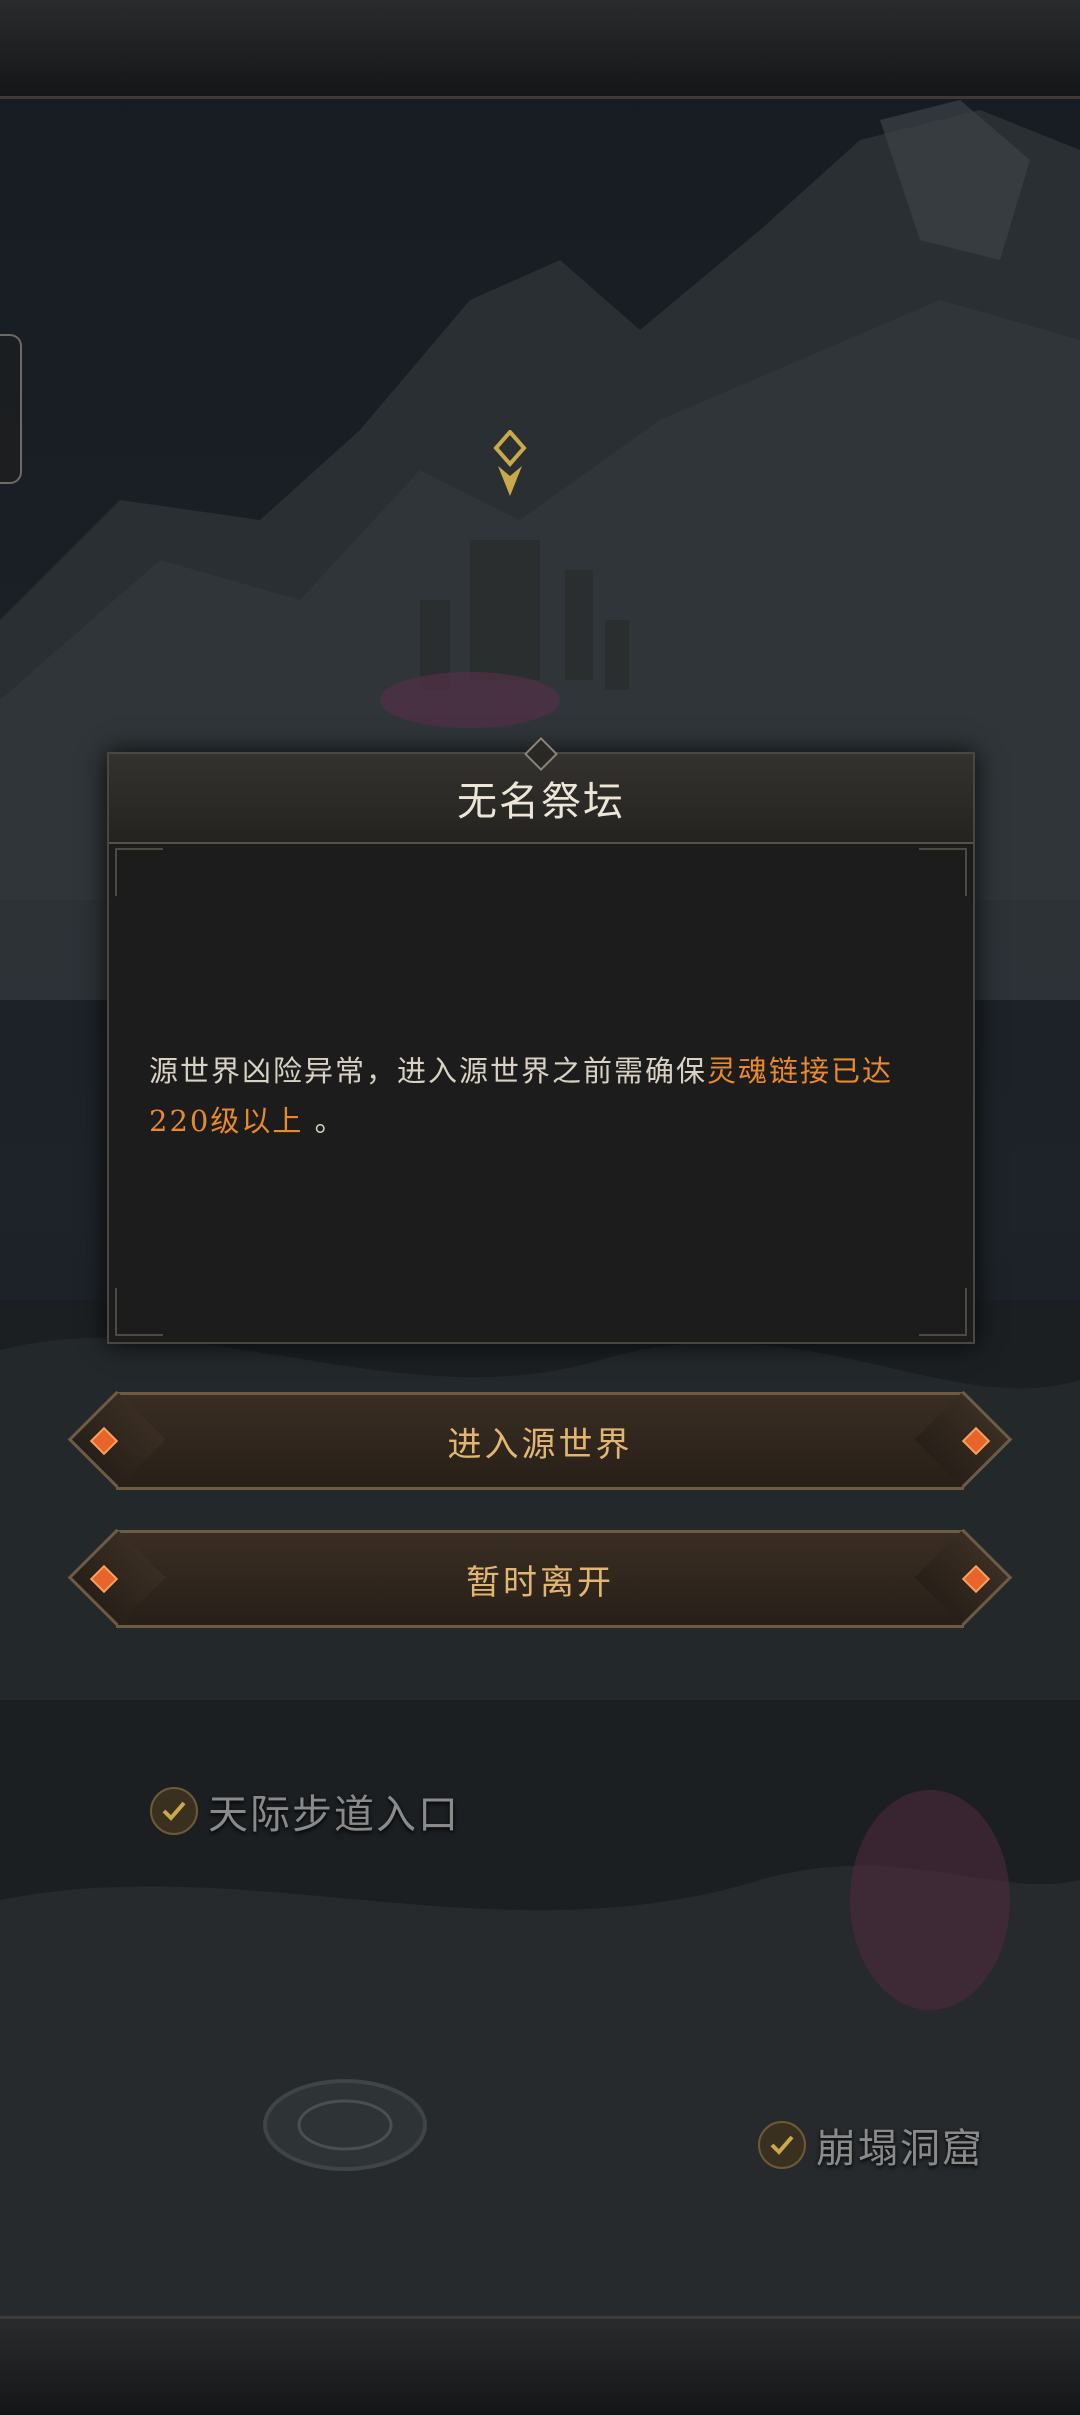 The image size is (1080, 2415). What do you see at coordinates (900, 2149) in the screenshot?
I see `location-label: 崩塌洞窟` at bounding box center [900, 2149].